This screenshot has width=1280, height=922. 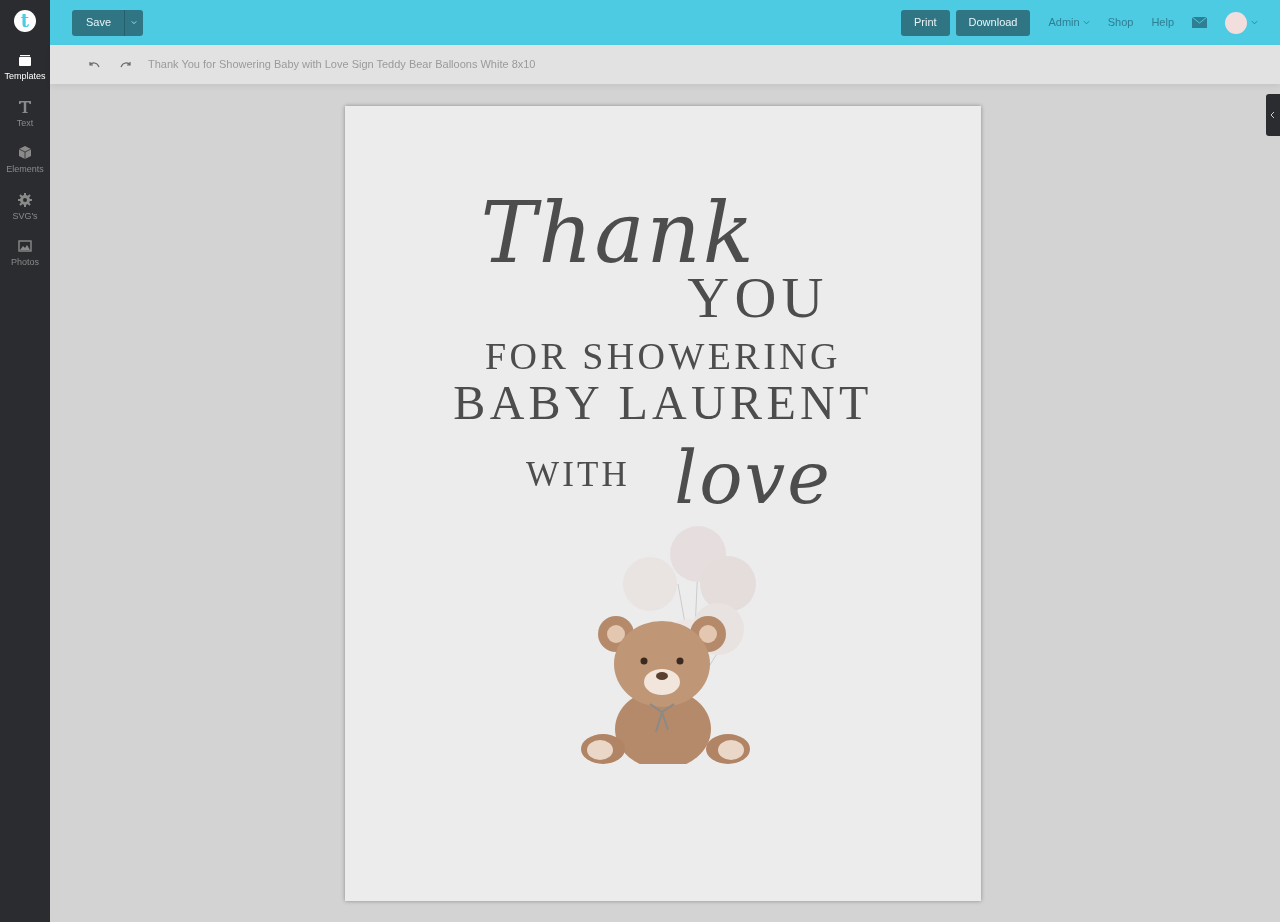 I want to click on nav-link: Help, so click(x=1162, y=22).